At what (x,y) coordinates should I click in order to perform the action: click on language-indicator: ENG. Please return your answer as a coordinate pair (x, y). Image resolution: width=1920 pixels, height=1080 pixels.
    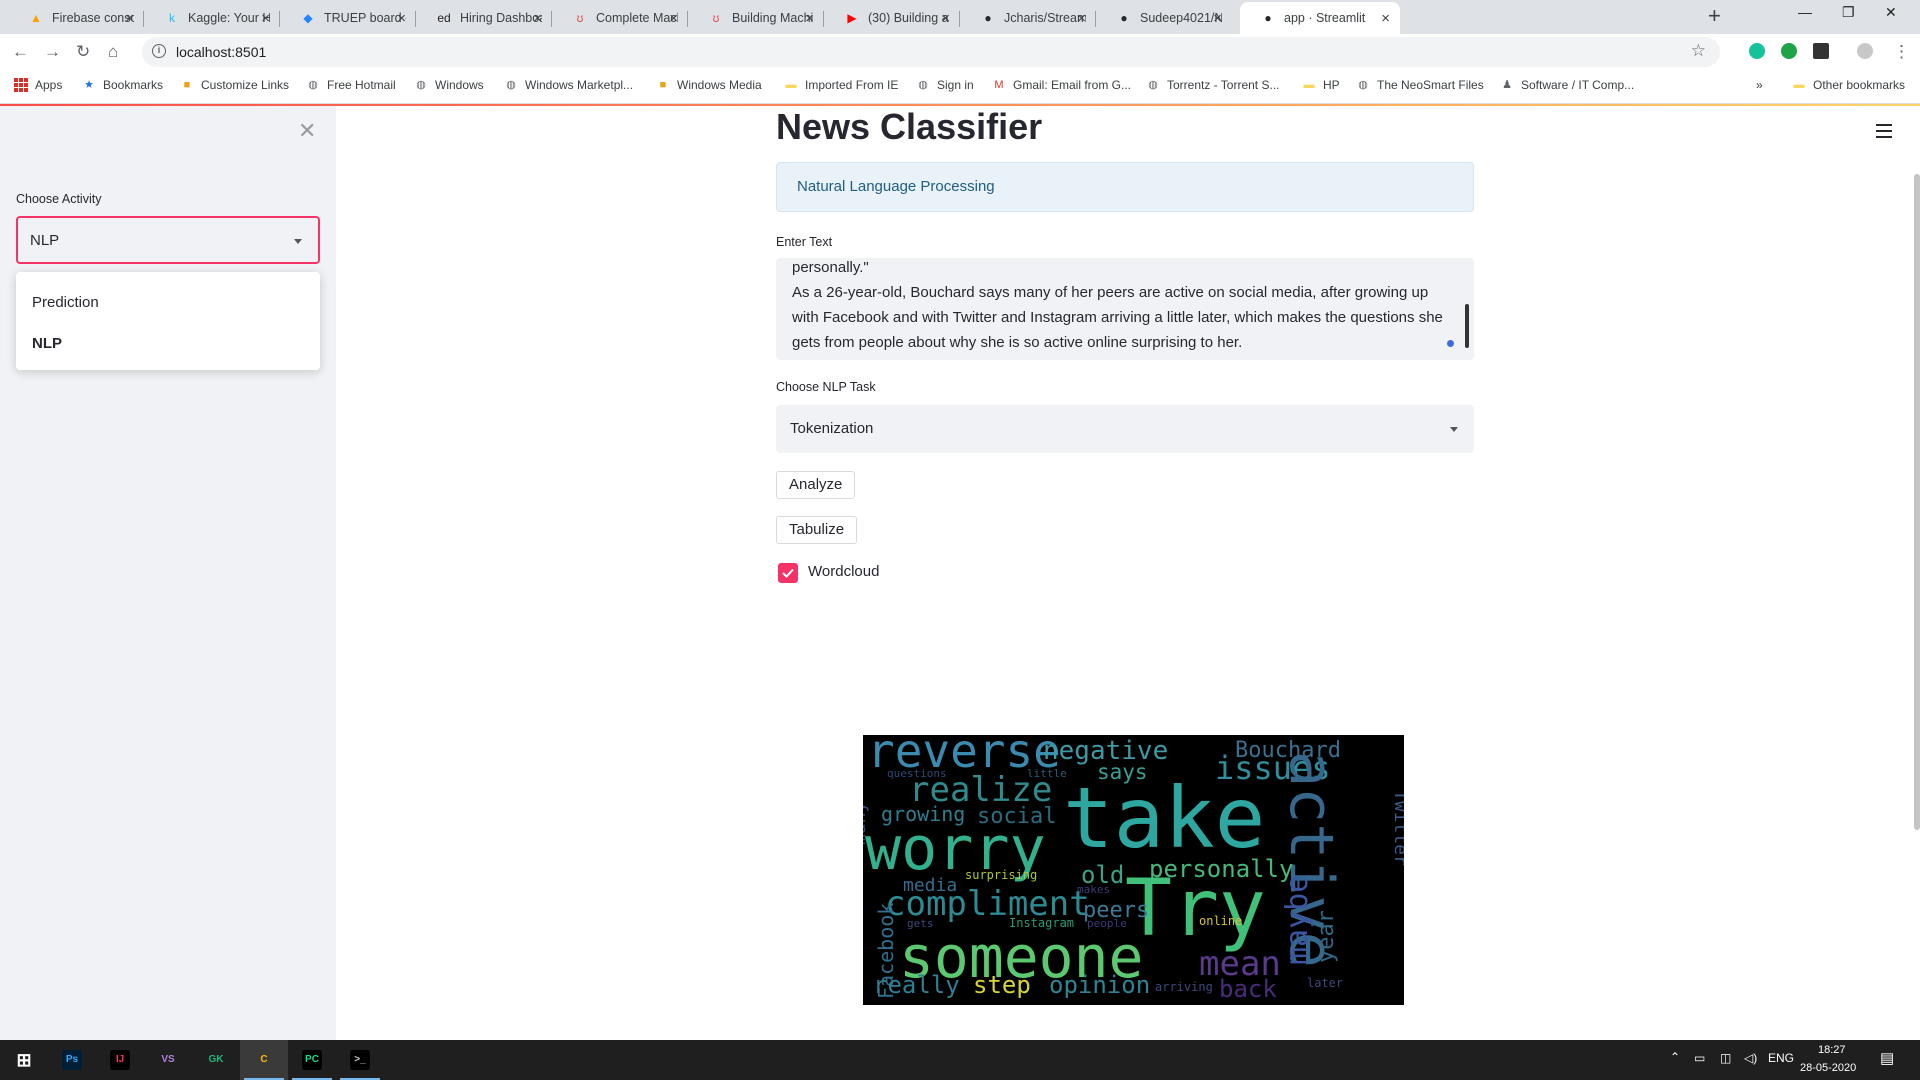
    Looking at the image, I should click on (1781, 1058).